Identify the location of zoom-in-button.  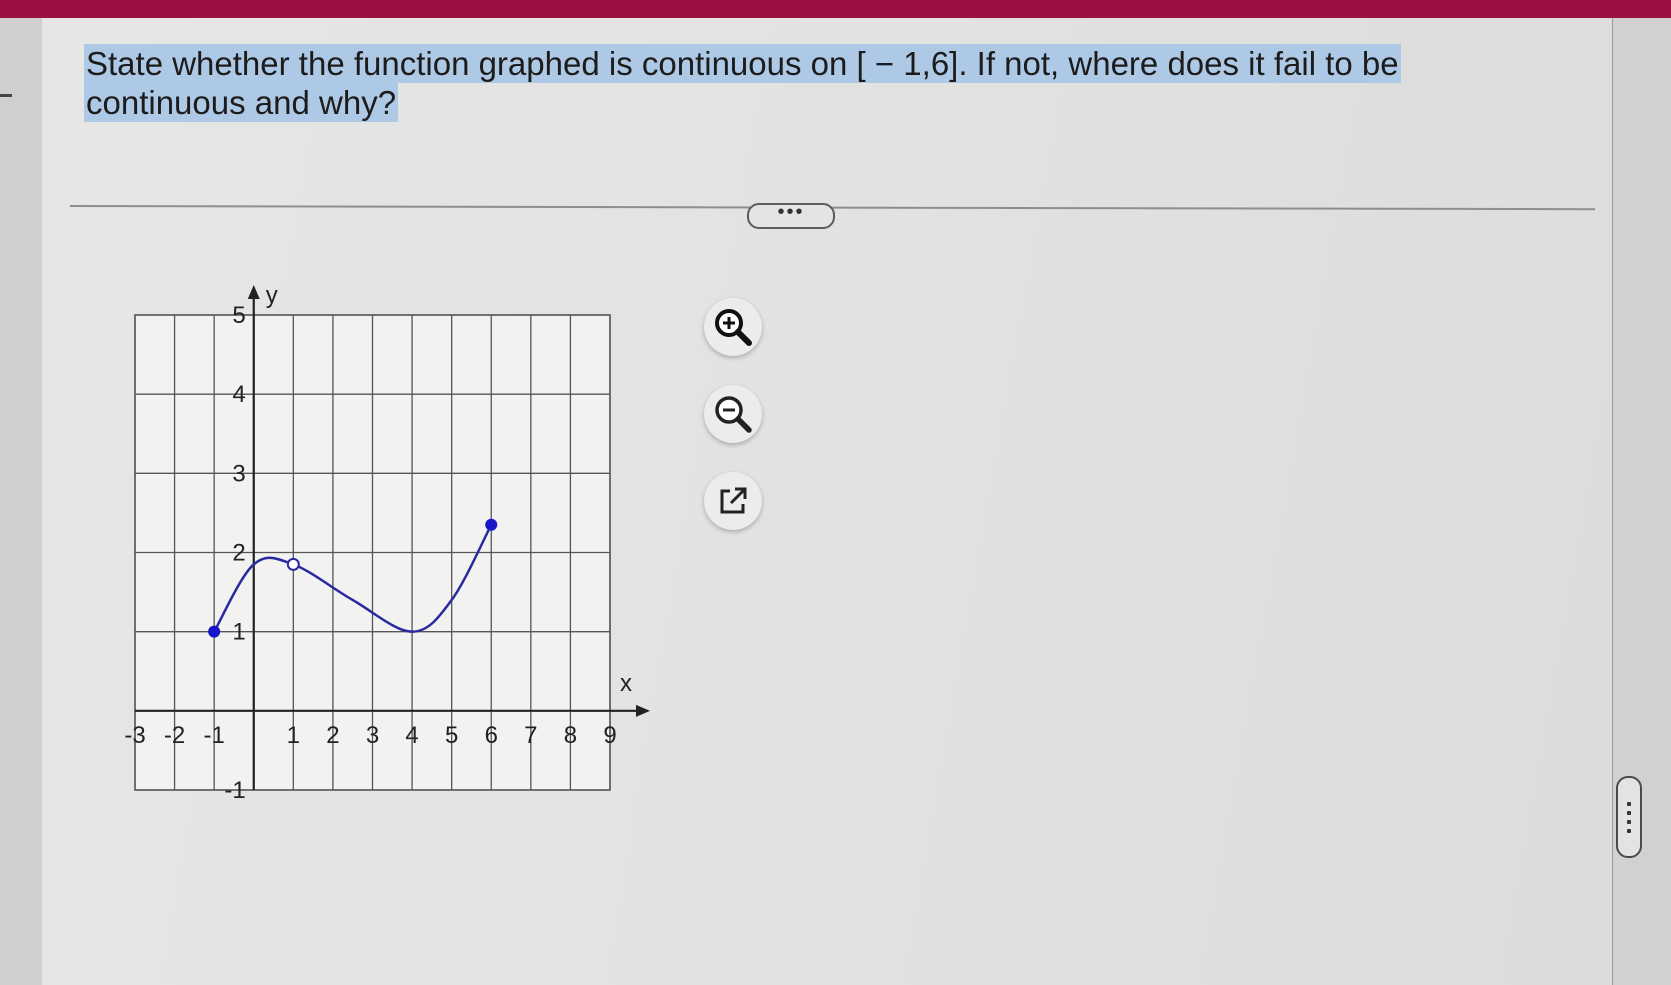
(733, 327).